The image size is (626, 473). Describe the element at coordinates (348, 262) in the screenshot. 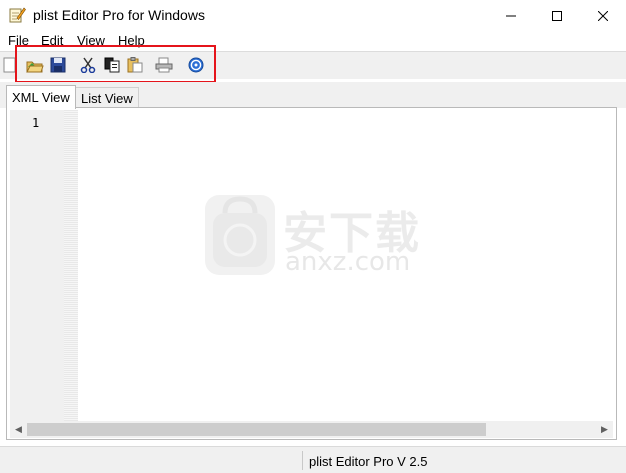

I see `watermark-en: anxz.com` at that location.